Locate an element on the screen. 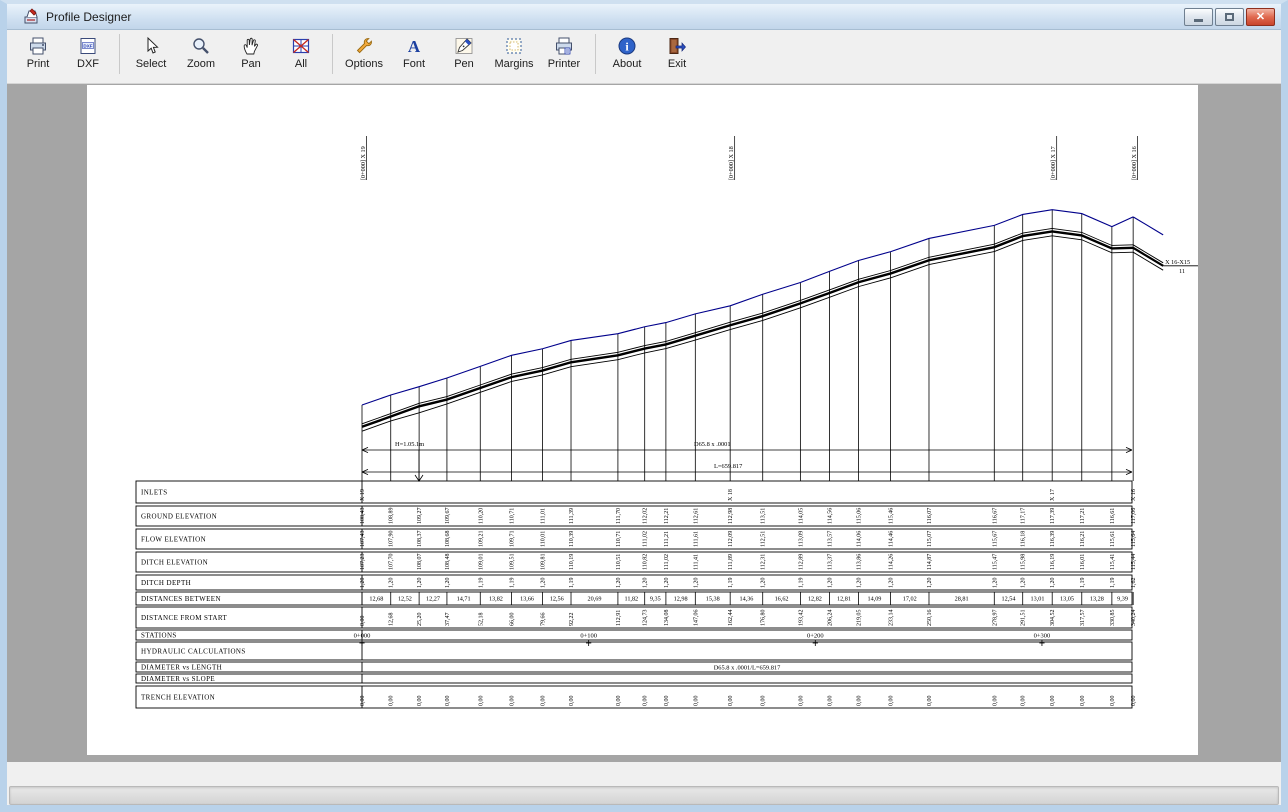  svg-text: 116,21 is located at coordinates (1083, 539).